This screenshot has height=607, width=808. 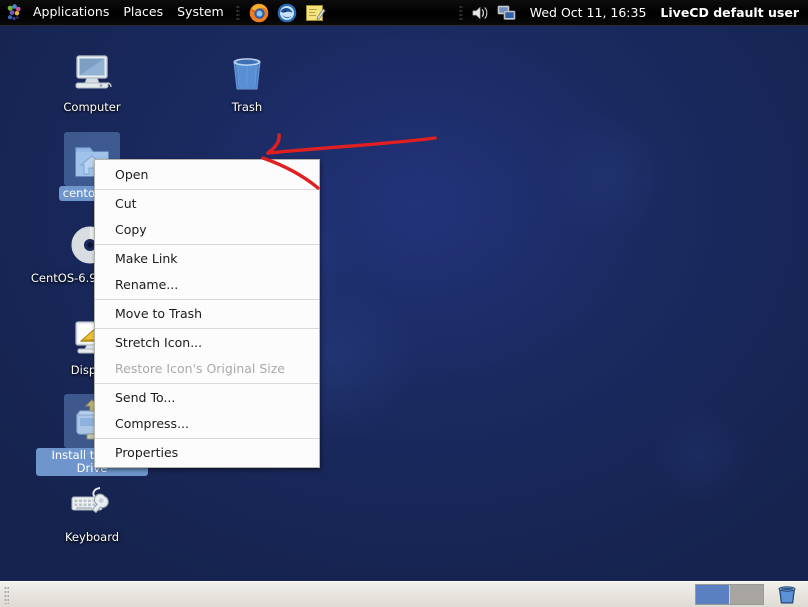 What do you see at coordinates (143, 12) in the screenshot?
I see `places-menu: Places` at bounding box center [143, 12].